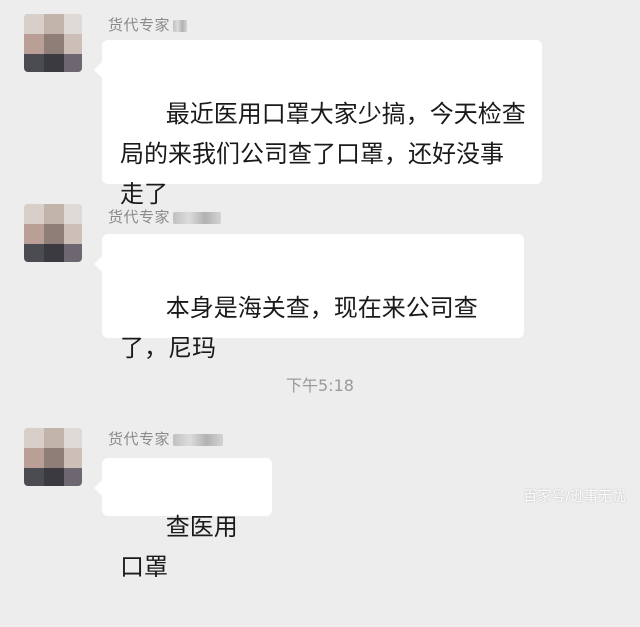  What do you see at coordinates (574, 497) in the screenshot?
I see `watermark: 百家号/逊事无忧` at bounding box center [574, 497].